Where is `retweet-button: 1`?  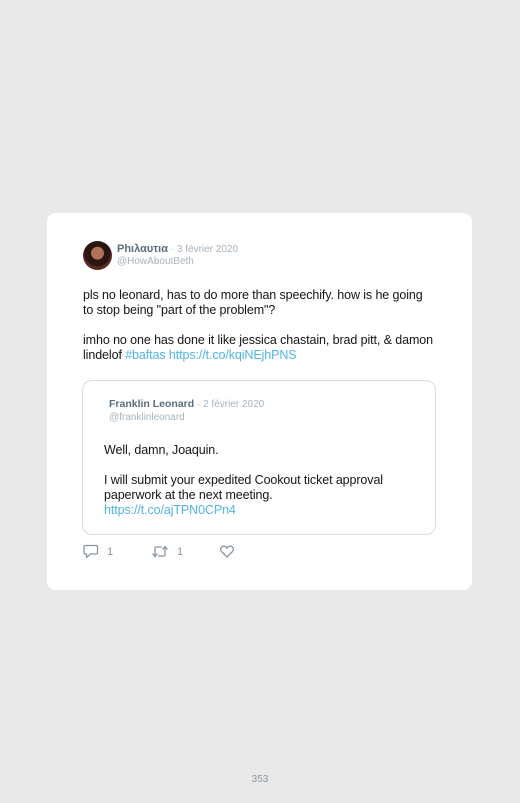
retweet-button: 1 is located at coordinates (167, 551).